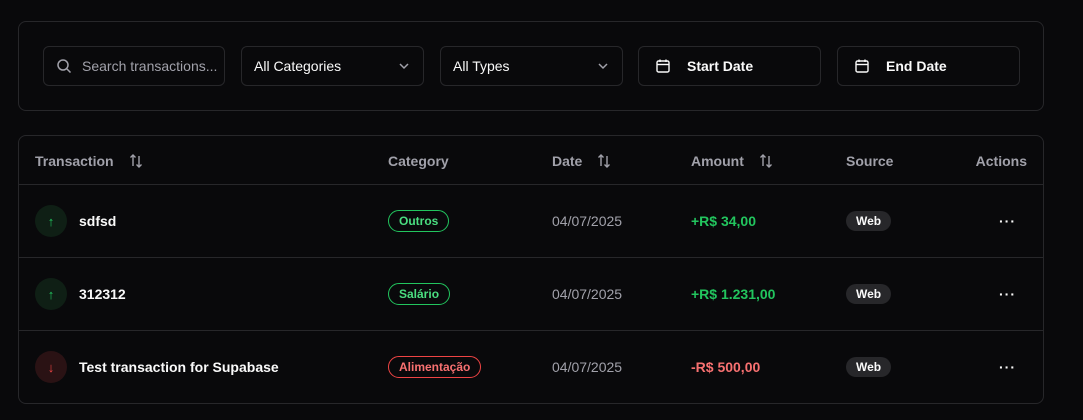 This screenshot has height=420, width=1083. I want to click on search-icon, so click(64, 66).